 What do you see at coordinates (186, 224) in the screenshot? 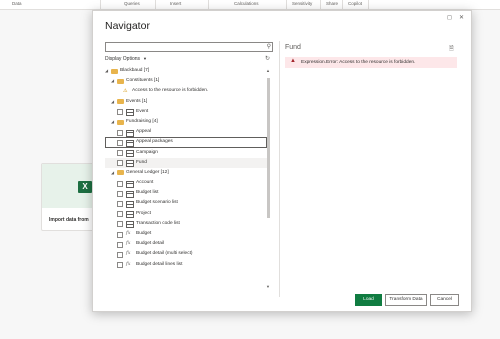
I see `tree-item-row: Transaction code list` at bounding box center [186, 224].